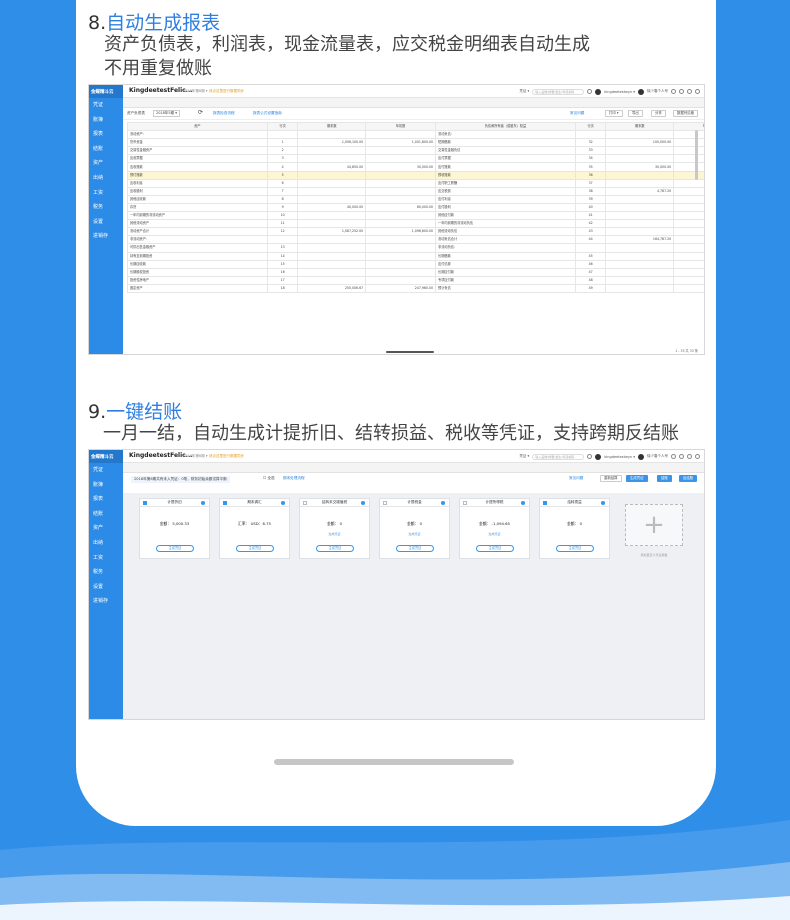  Describe the element at coordinates (685, 113) in the screenshot. I see `more-button: 数据列见格` at that location.